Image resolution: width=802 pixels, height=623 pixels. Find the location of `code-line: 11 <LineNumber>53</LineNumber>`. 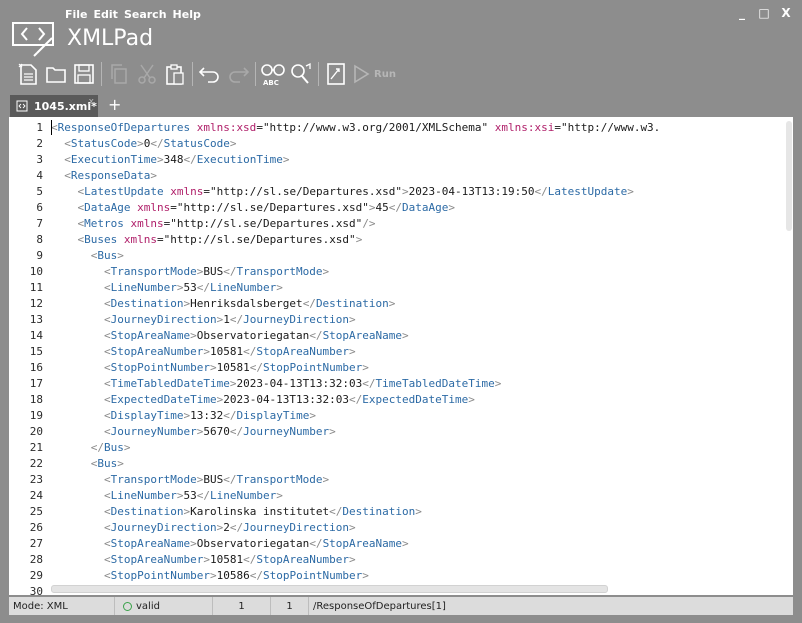

code-line: 11 <LineNumber>53</LineNumber> is located at coordinates (397, 288).